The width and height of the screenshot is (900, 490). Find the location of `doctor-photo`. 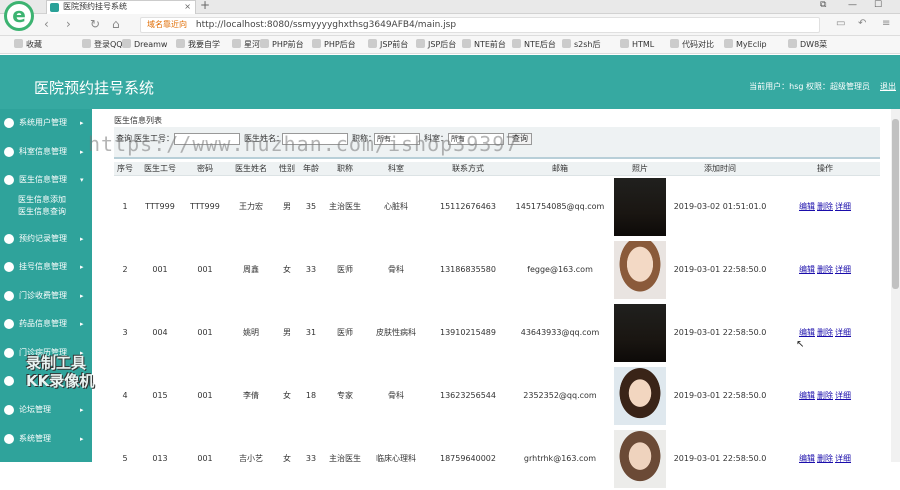

doctor-photo is located at coordinates (640, 395).